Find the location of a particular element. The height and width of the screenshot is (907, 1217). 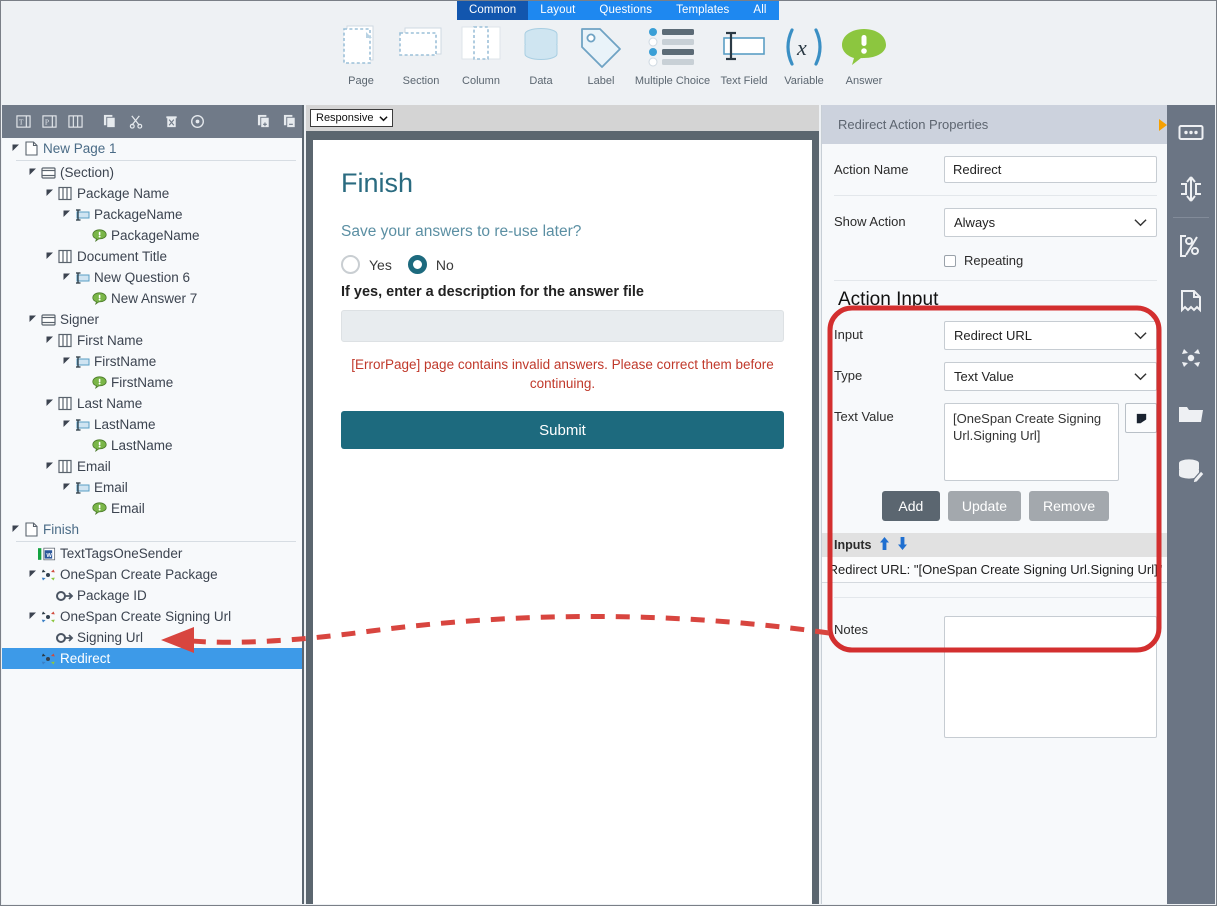

ribbon-tab-common: Common is located at coordinates (493, 10).